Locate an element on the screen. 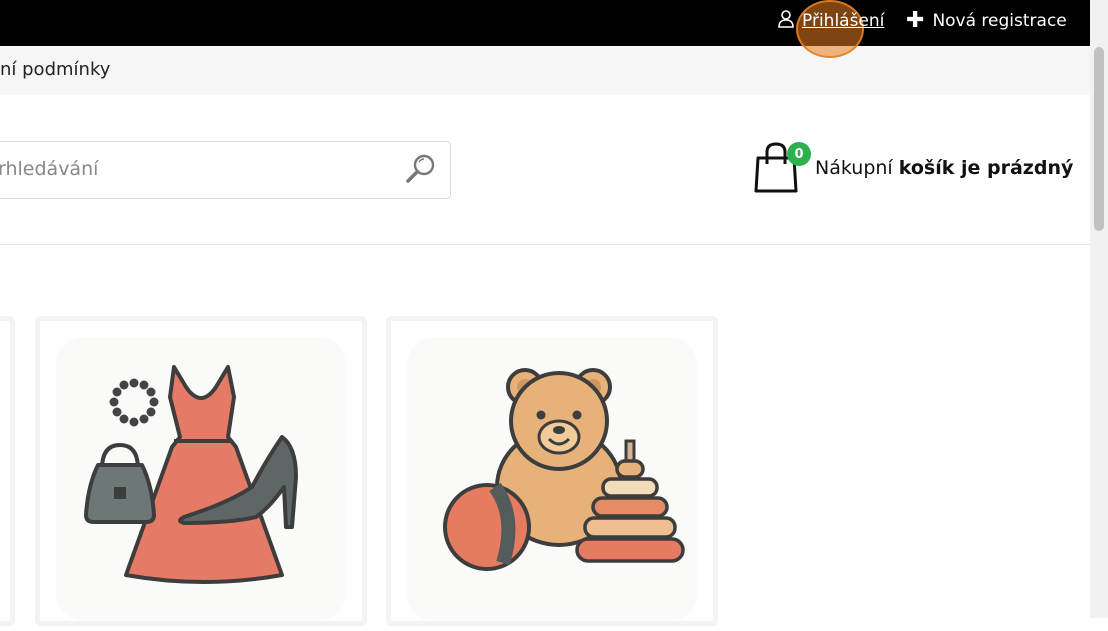  cart-text-prefix: Nákupní is located at coordinates (854, 168).